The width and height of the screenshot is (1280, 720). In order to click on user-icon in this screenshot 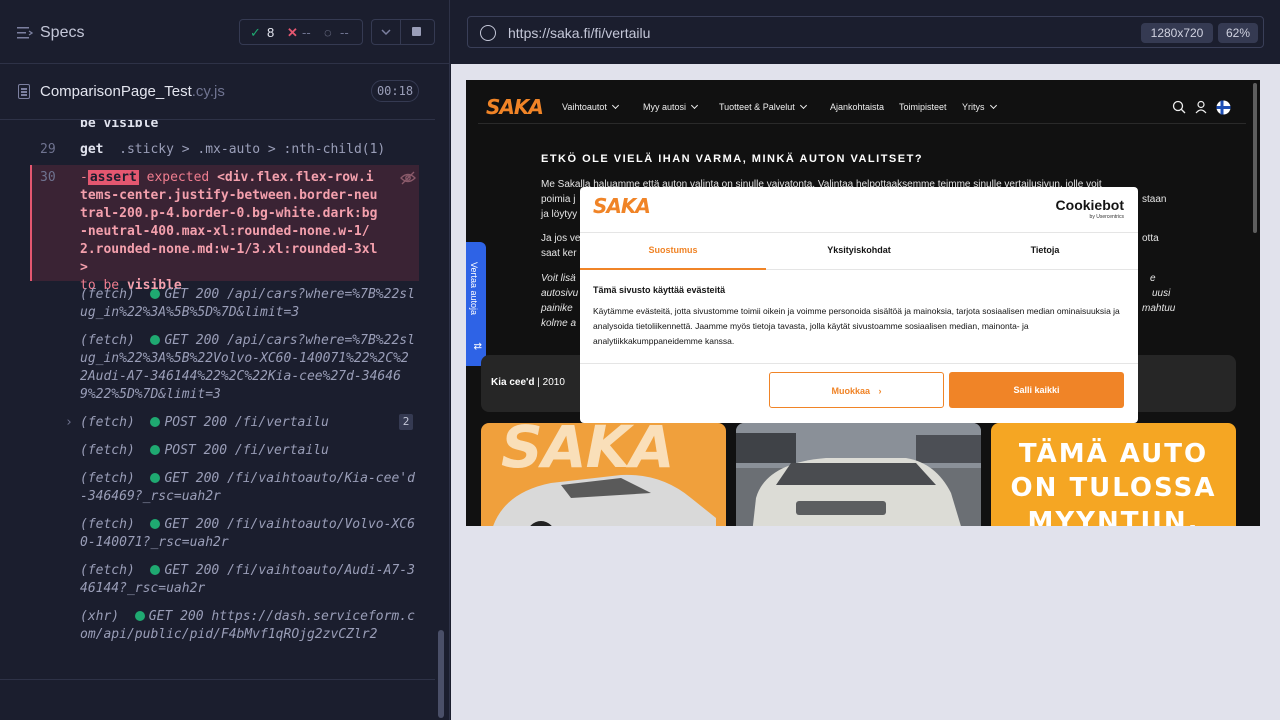, I will do `click(1201, 107)`.